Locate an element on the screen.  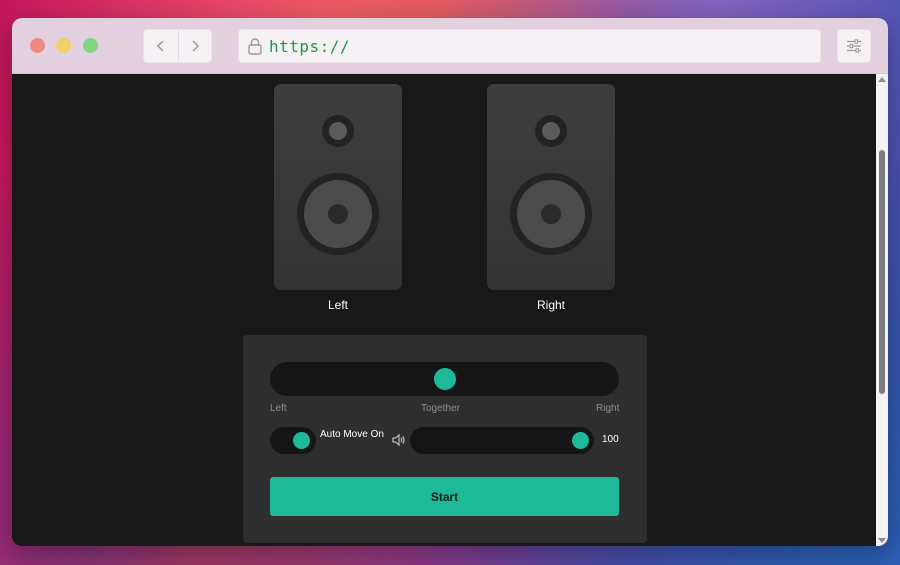
volume-value: 100 is located at coordinates (610, 439).